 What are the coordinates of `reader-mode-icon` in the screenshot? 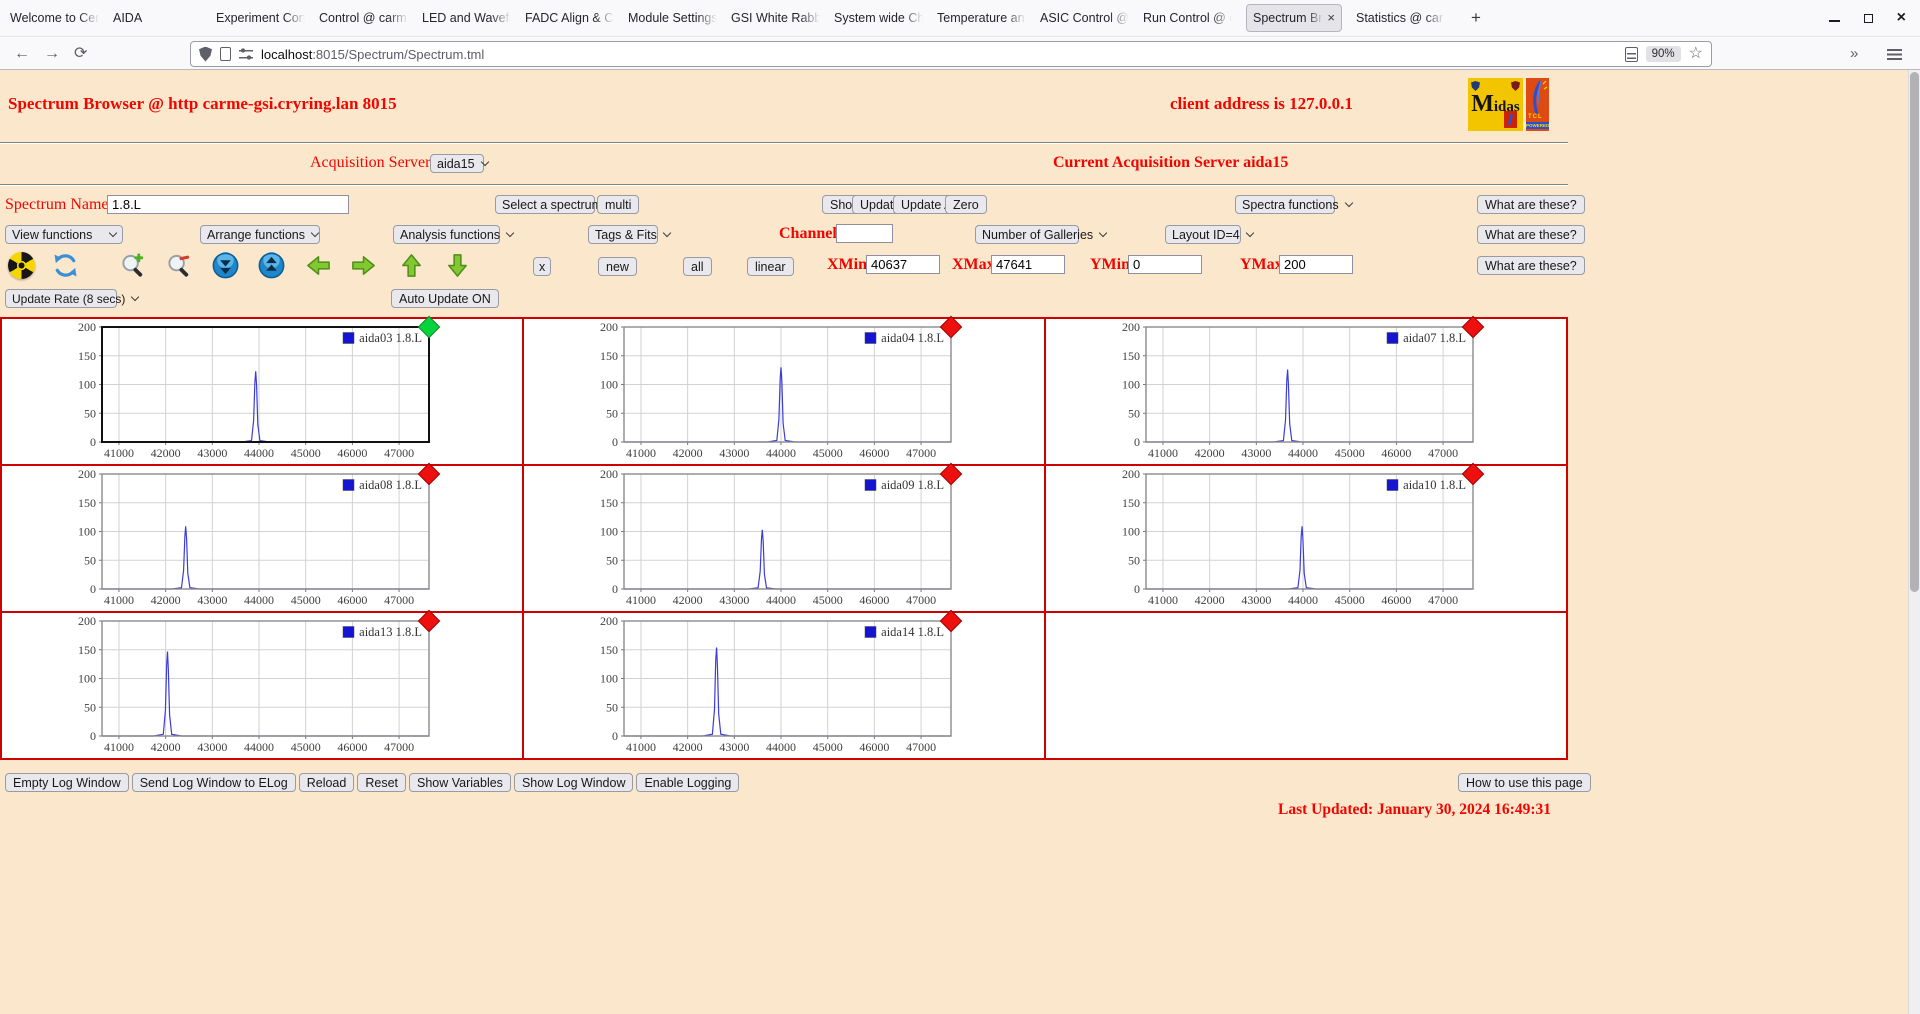 It's located at (1631, 54).